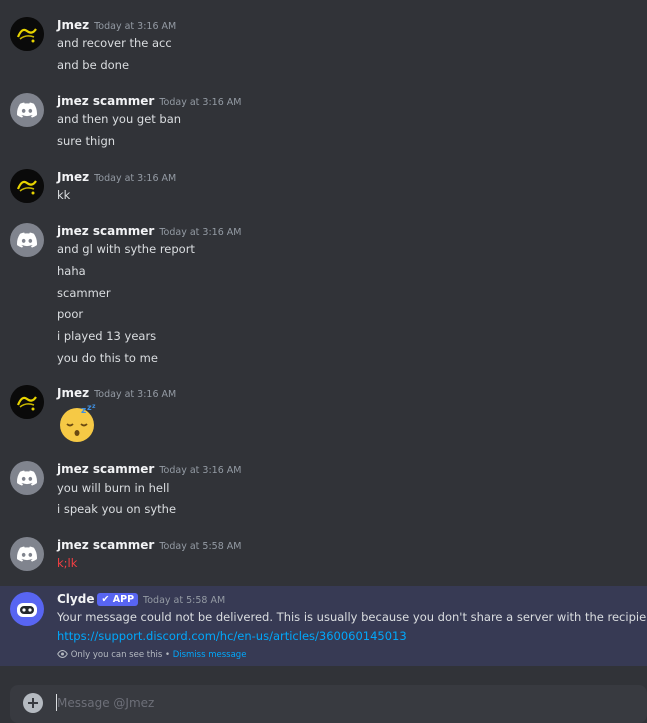  Describe the element at coordinates (77, 423) in the screenshot. I see `sleeping-face-icon: z z z` at that location.